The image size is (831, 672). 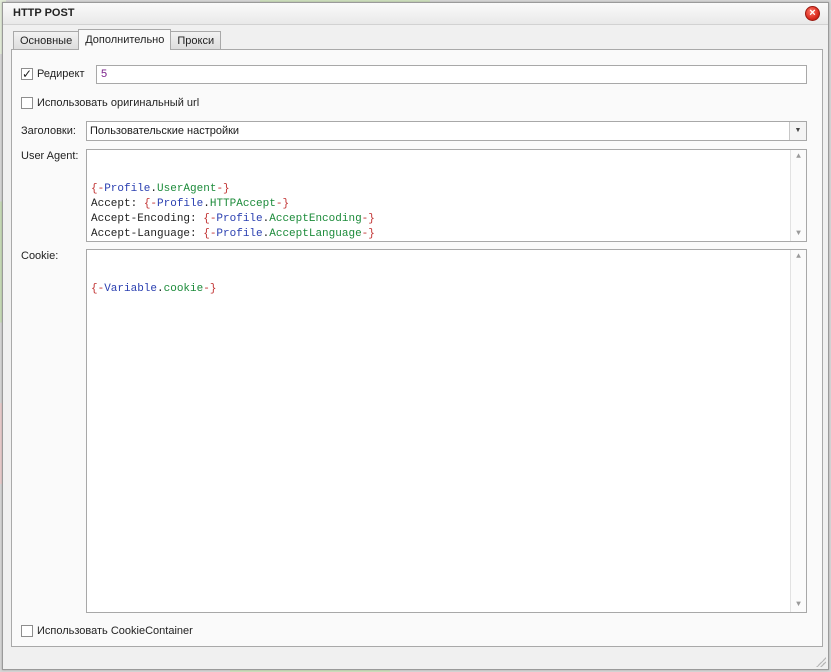 What do you see at coordinates (446, 189) in the screenshot?
I see `code-line: {-Profile.UserAgent-}` at bounding box center [446, 189].